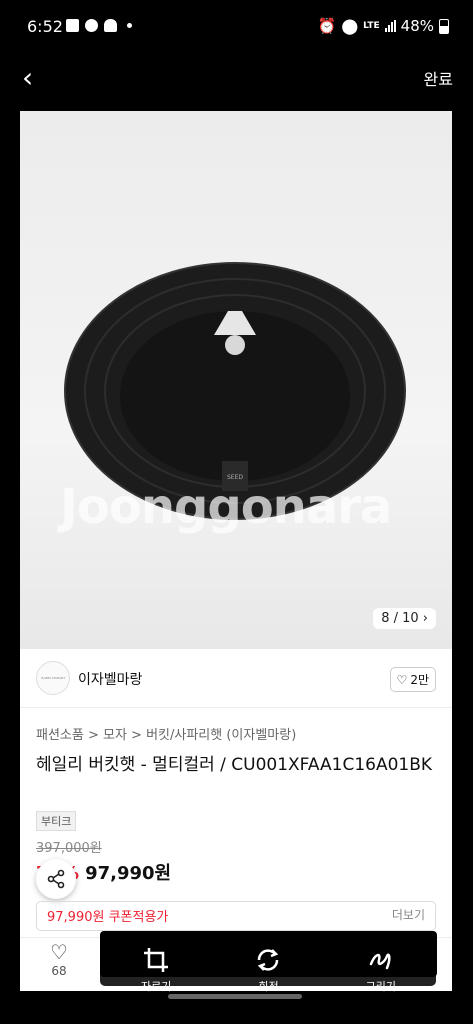 The image size is (473, 1024). I want to click on wishlist-button: ♡ 68, so click(59, 959).